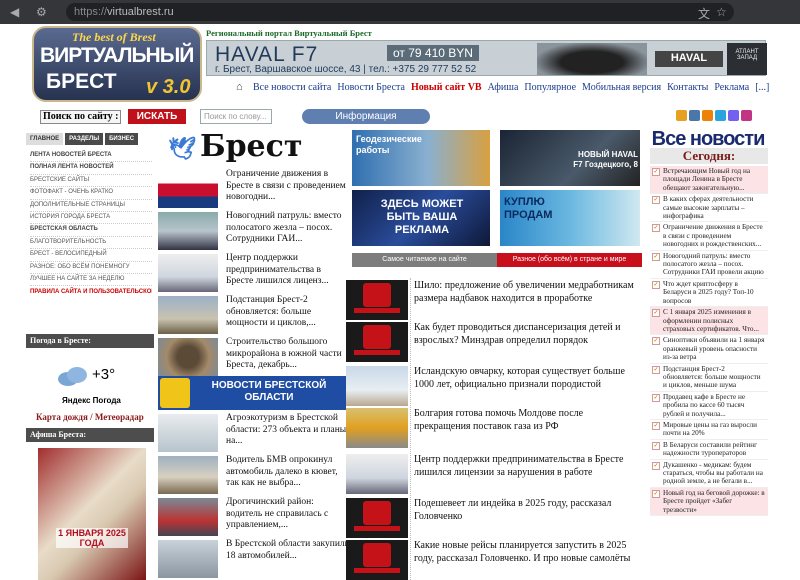 The image size is (800, 580). What do you see at coordinates (400, 12) in the screenshot?
I see `address-bar: https://virtualbrest.ru` at bounding box center [400, 12].